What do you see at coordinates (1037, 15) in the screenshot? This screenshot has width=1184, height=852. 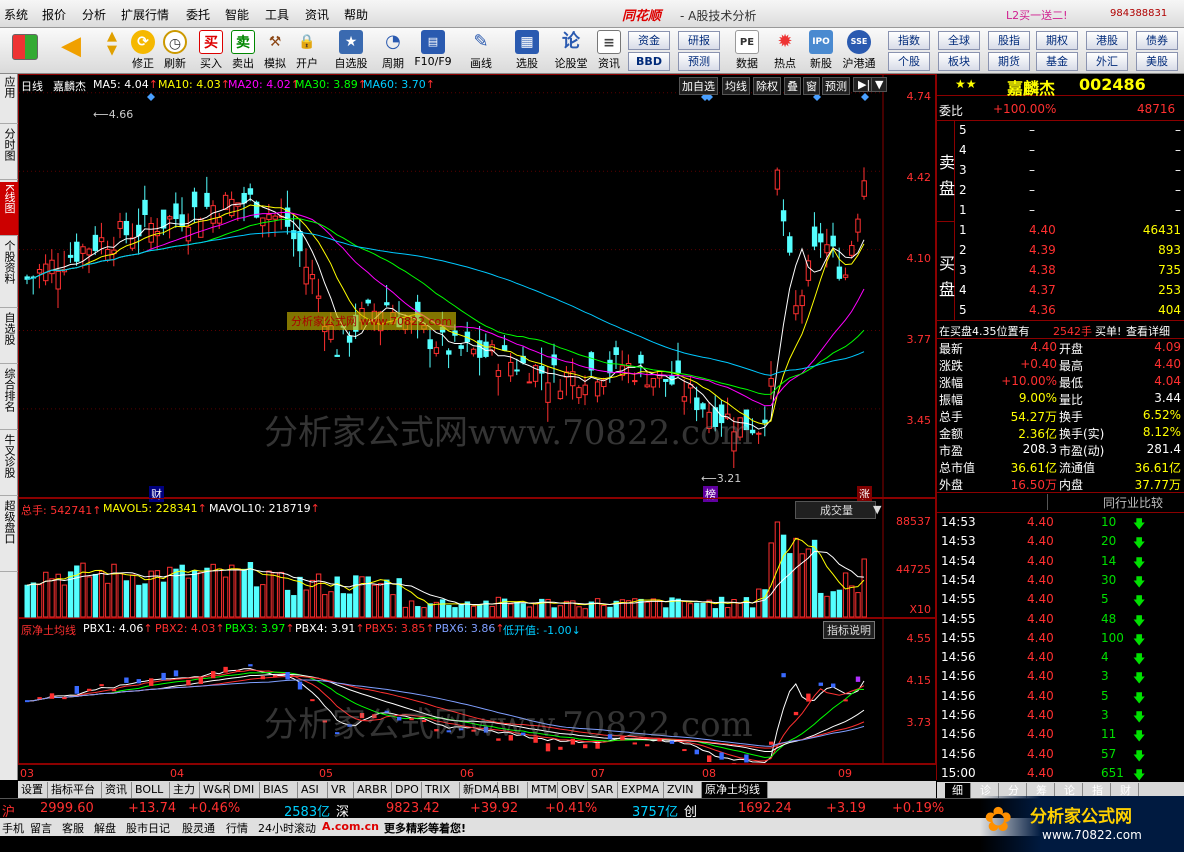 I see `promo-link: L2买一送二!` at bounding box center [1037, 15].